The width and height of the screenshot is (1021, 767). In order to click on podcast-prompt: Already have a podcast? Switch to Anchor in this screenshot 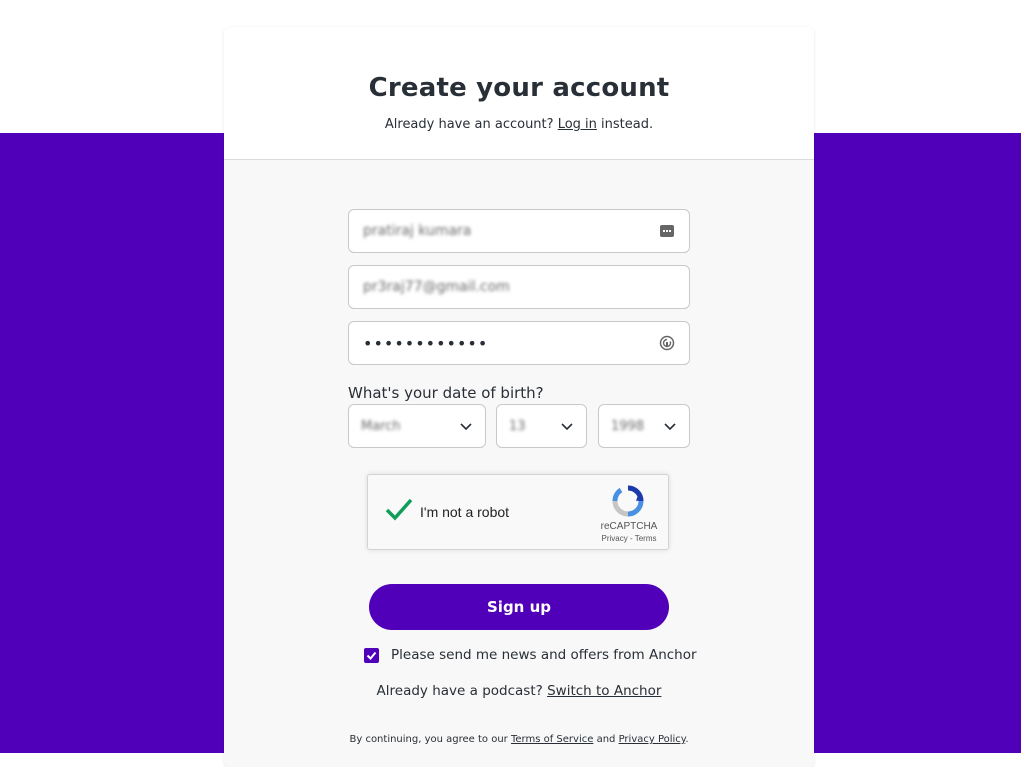, I will do `click(519, 691)`.